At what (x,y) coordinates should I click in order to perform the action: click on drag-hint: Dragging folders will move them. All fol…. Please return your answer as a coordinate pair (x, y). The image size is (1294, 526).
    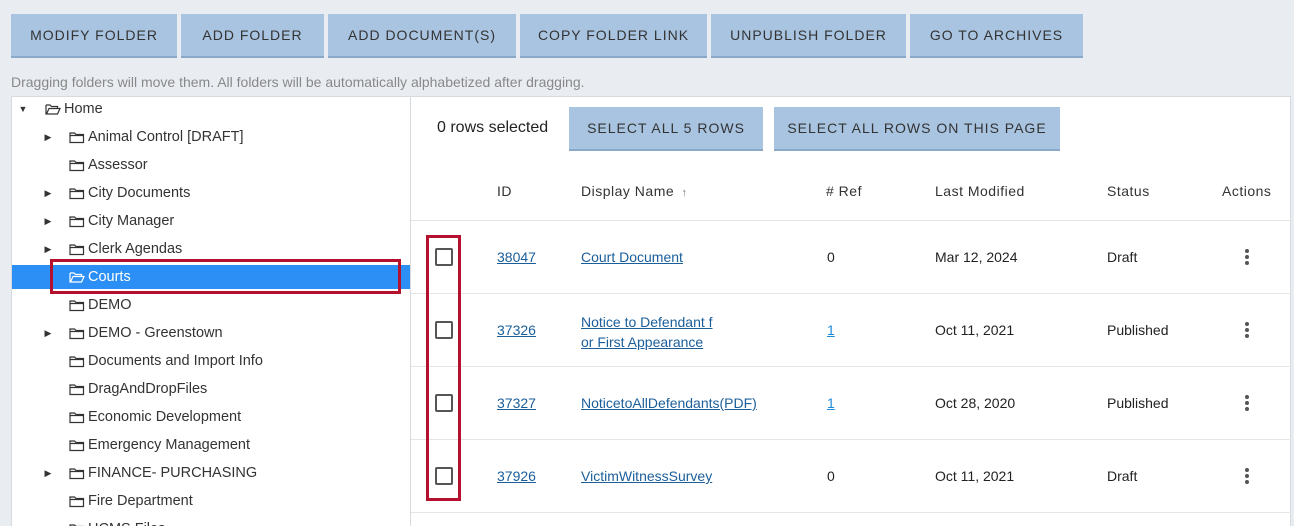
    Looking at the image, I should click on (298, 82).